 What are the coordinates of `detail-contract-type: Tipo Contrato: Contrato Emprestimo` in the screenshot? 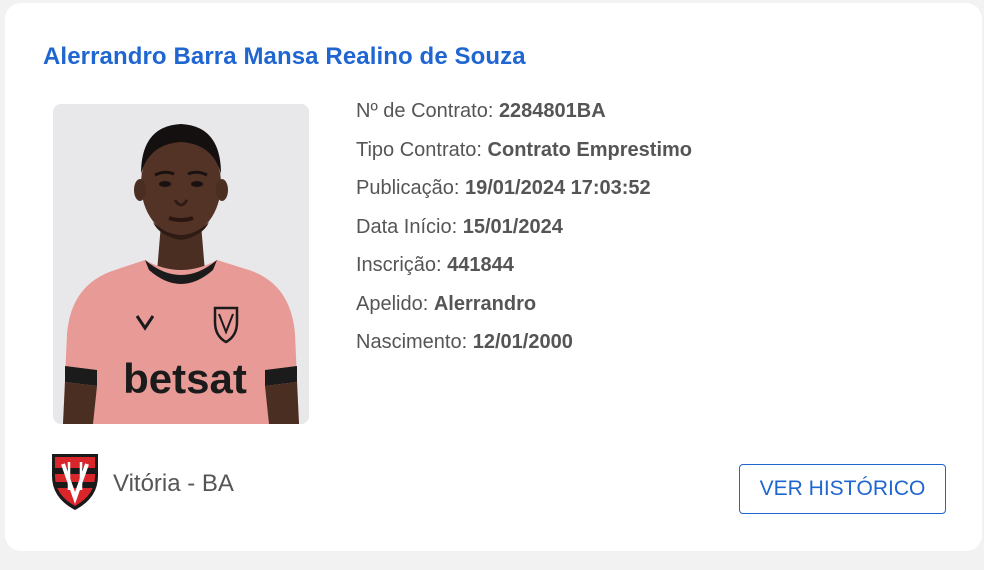 It's located at (524, 155).